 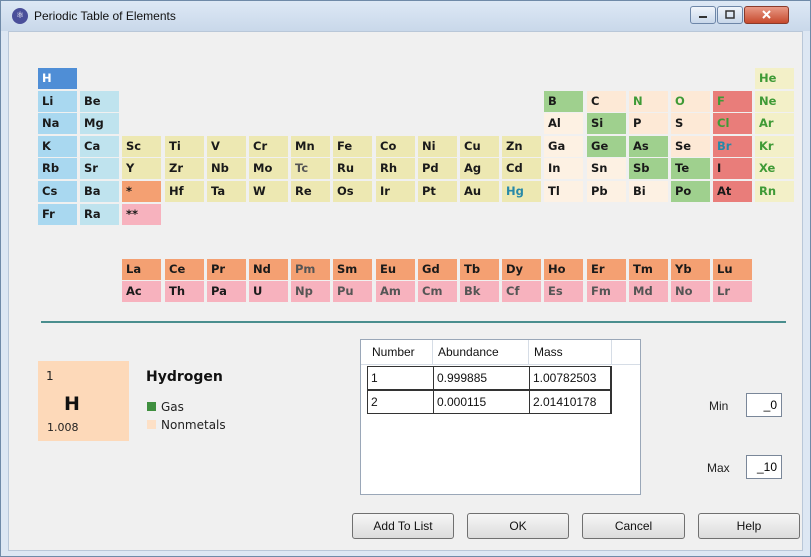 What do you see at coordinates (352, 146) in the screenshot?
I see `element-cell-fe: Fe` at bounding box center [352, 146].